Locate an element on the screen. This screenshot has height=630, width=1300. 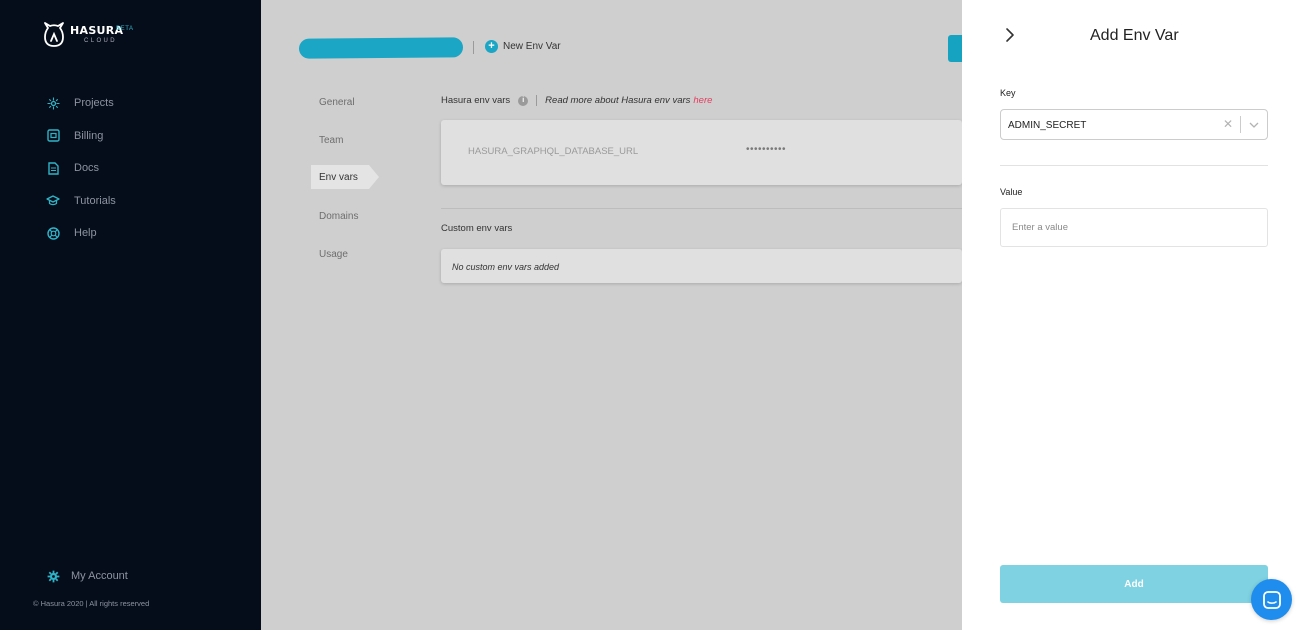
copyright-text: © Hasura 2020 | All rights reserved is located at coordinates (91, 603).